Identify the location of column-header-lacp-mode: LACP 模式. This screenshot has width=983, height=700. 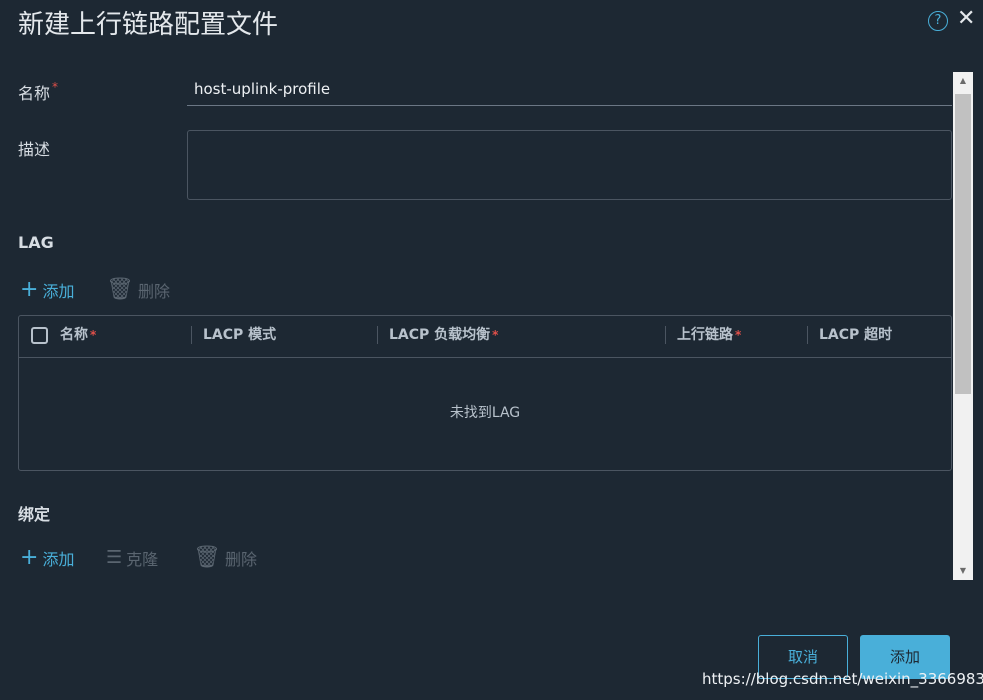
(234, 336).